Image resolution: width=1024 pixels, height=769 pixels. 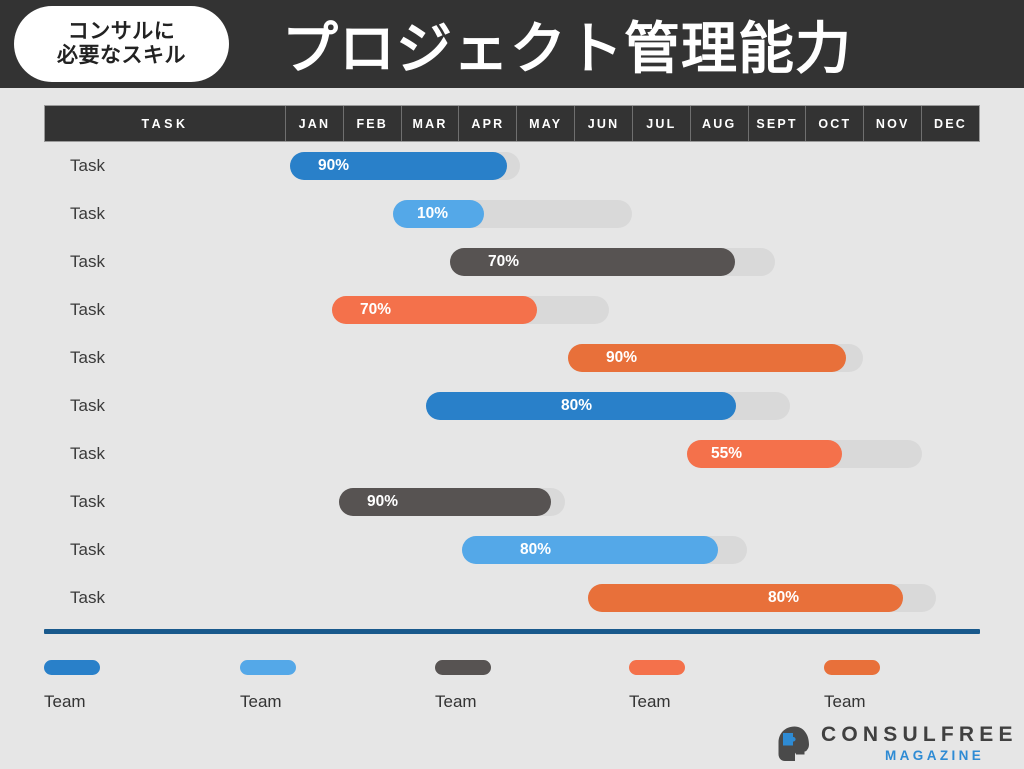 I want to click on page-title: プロジェクト管理能力, so click(x=567, y=48).